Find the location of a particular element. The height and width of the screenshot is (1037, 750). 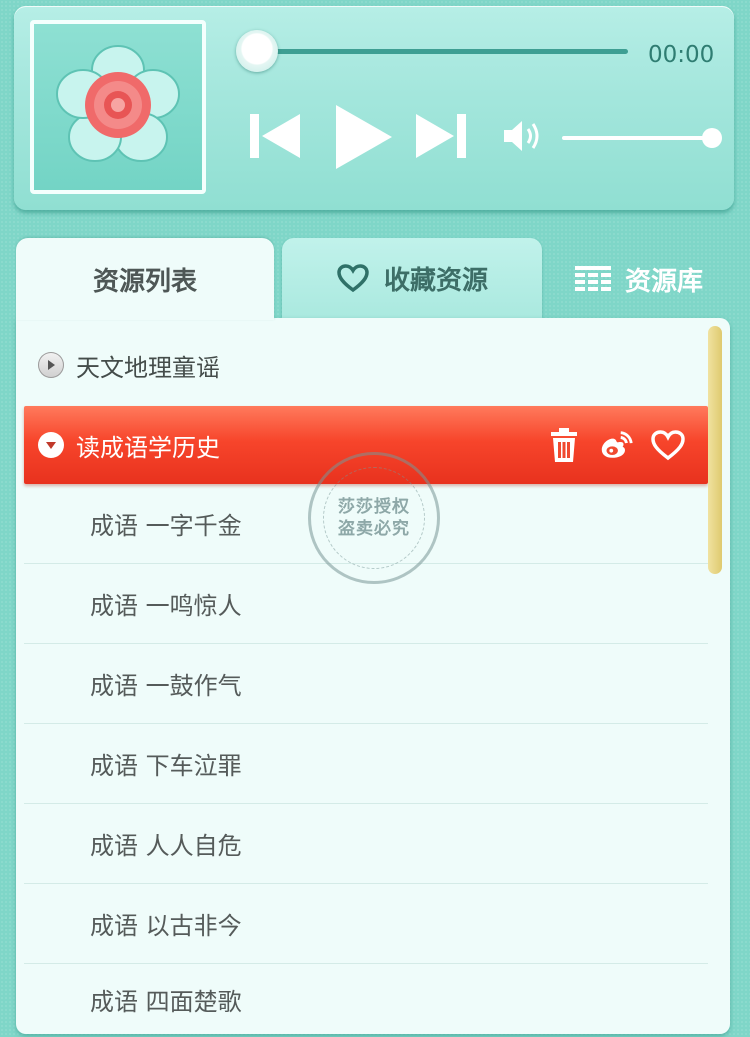

weibo-share-icon is located at coordinates (616, 445).